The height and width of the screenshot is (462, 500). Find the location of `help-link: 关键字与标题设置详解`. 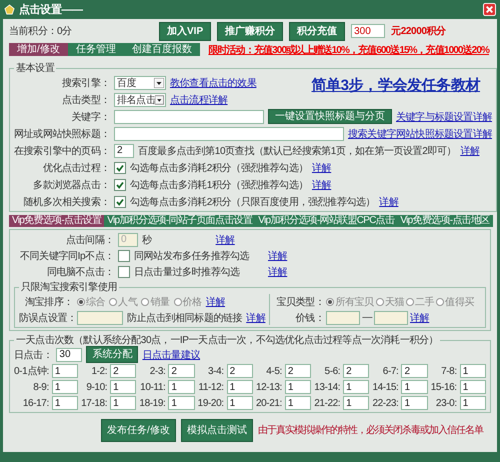

help-link: 关键字与标题设置详解 is located at coordinates (444, 117).